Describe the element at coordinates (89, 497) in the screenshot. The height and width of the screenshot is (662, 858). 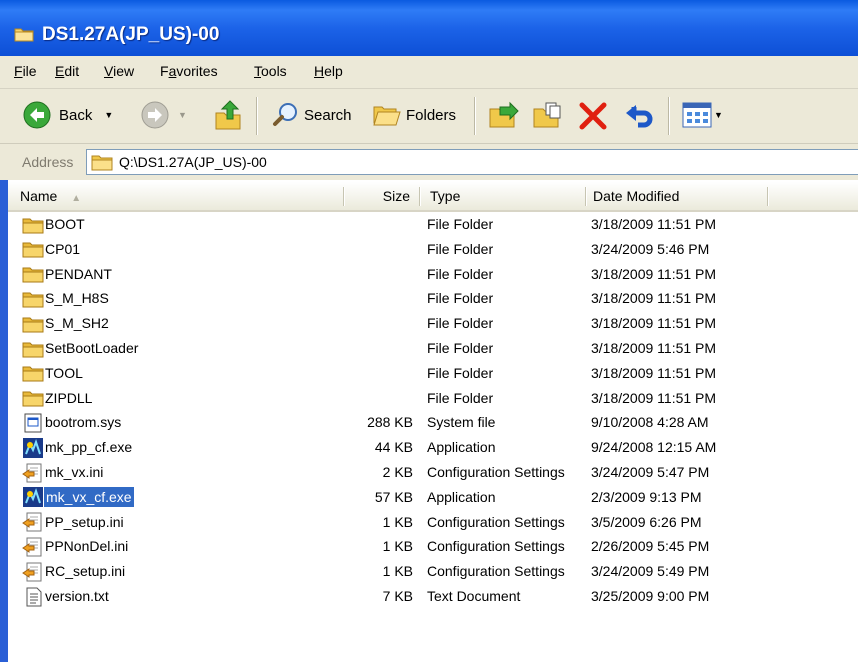
I see `file-name: mk_vx_cf.exe` at that location.